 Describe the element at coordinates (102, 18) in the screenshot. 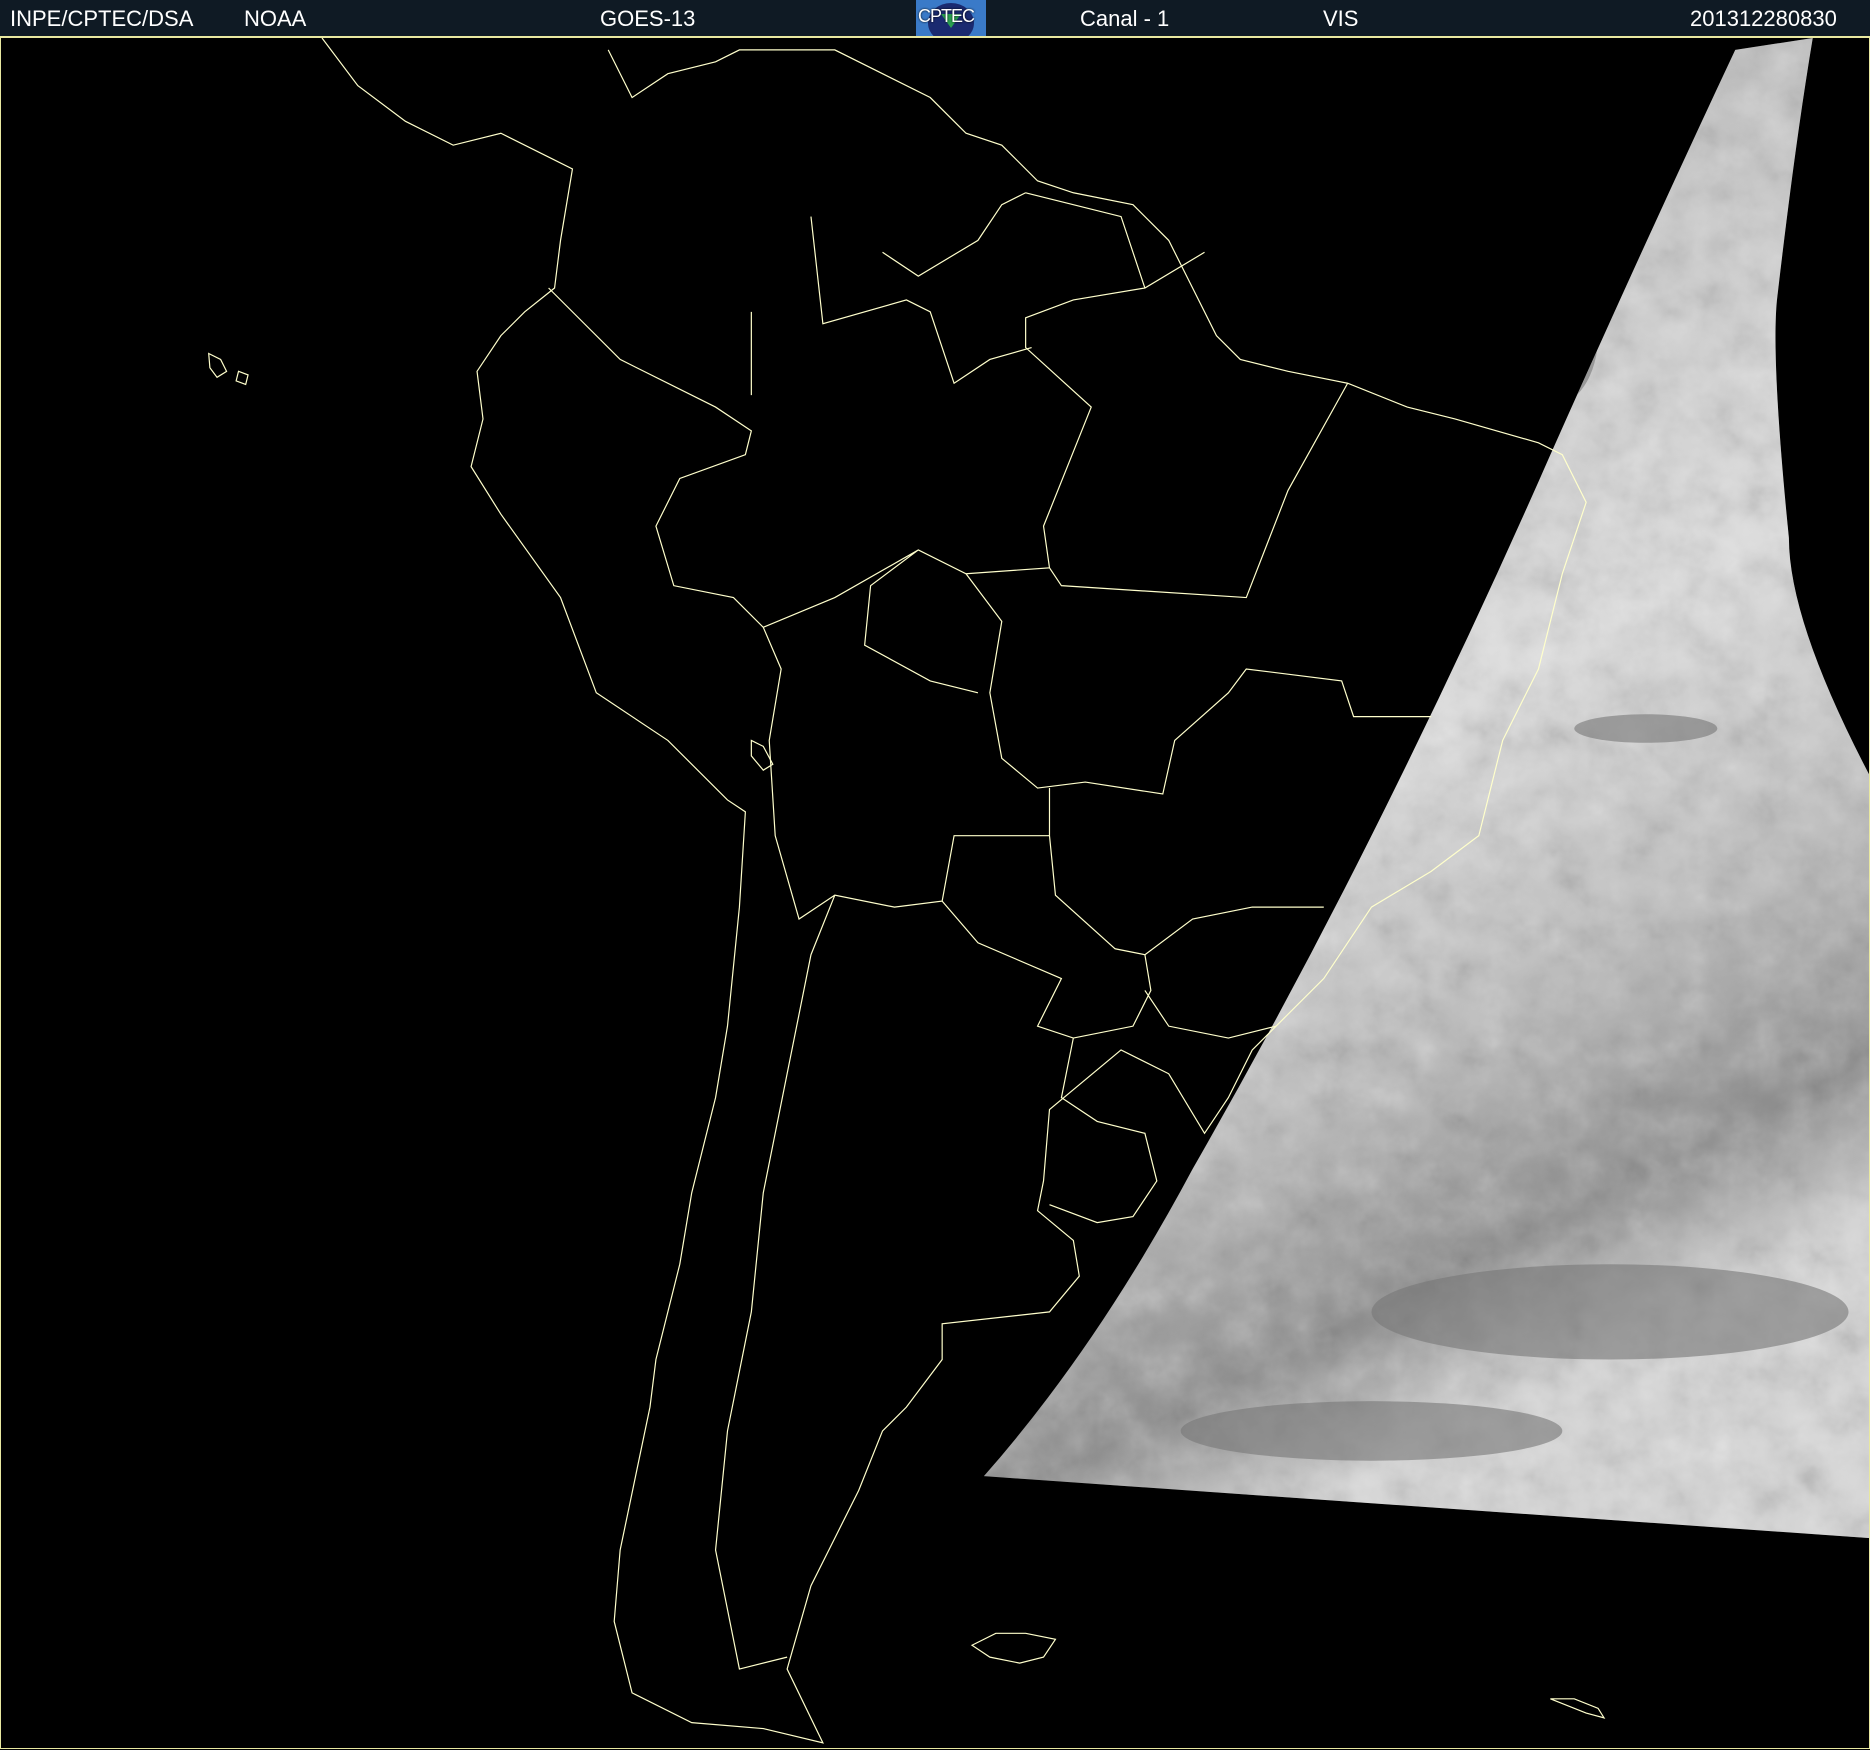

I see `institution-label: INPE/CPTEC/DSA` at that location.